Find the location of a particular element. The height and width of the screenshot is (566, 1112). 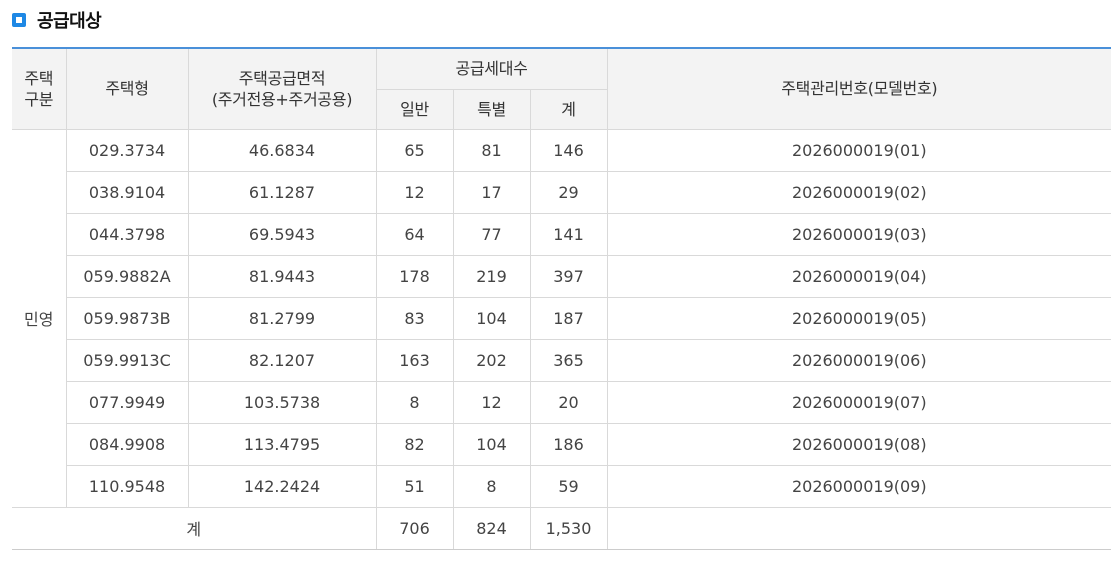

cell-special: 8 is located at coordinates (491, 486).